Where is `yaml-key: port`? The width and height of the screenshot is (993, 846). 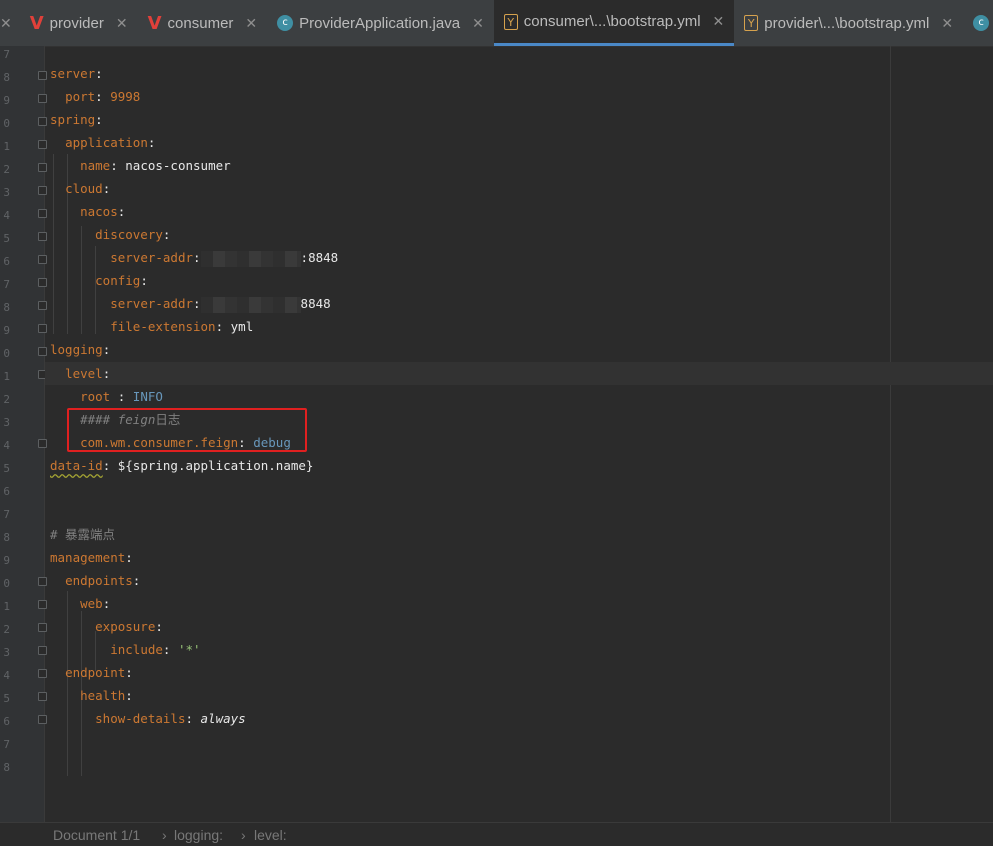 yaml-key: port is located at coordinates (80, 96).